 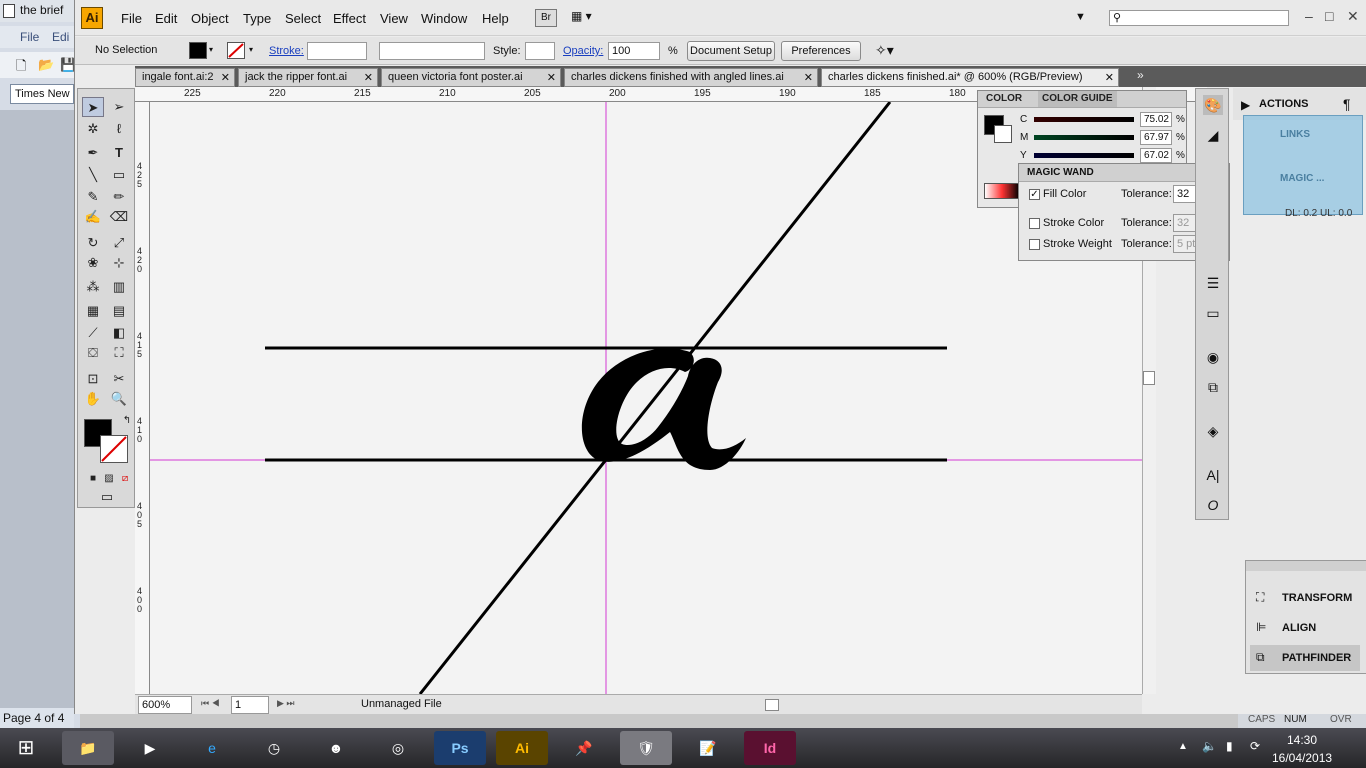 I want to click on menu-effect: Effect, so click(x=349, y=18).